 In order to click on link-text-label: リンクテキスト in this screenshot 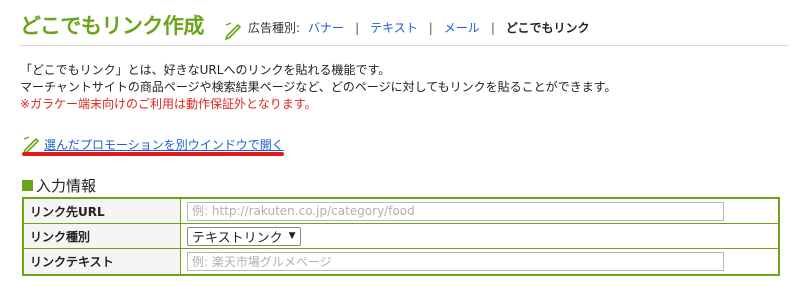, I will do `click(102, 261)`.